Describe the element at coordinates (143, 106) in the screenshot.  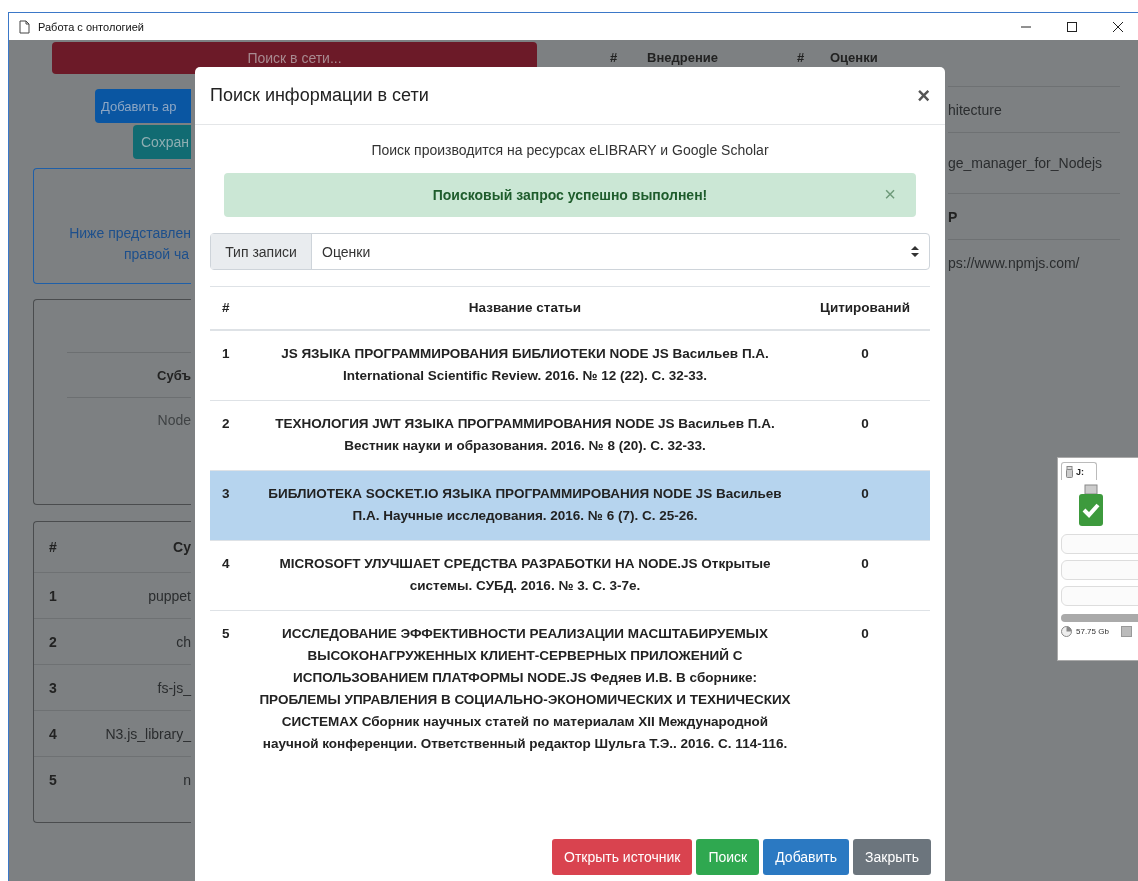
I see `add-button: Добавить ар` at that location.